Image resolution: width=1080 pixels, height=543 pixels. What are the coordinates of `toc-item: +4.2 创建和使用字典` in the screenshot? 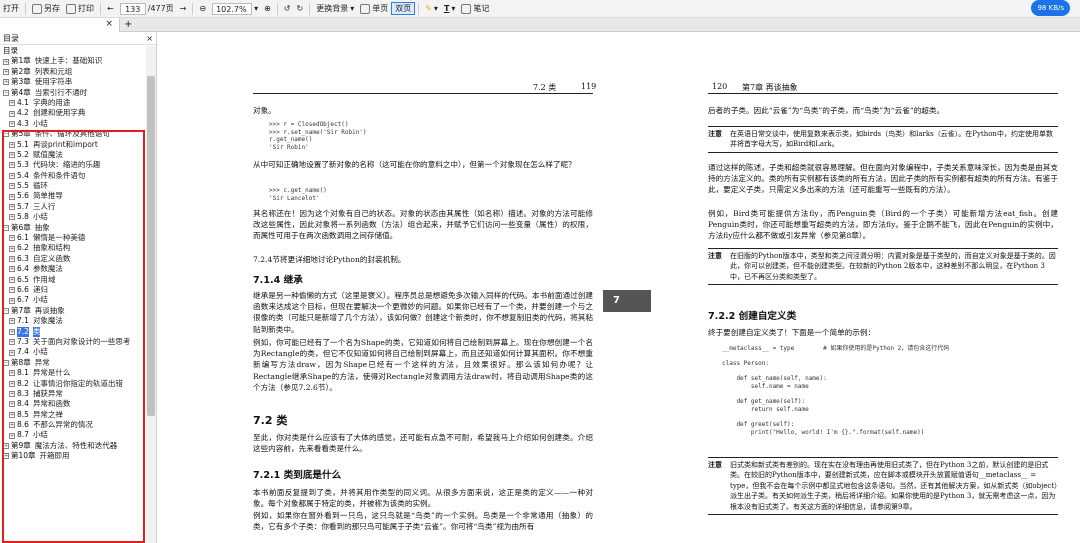 It's located at (73, 113).